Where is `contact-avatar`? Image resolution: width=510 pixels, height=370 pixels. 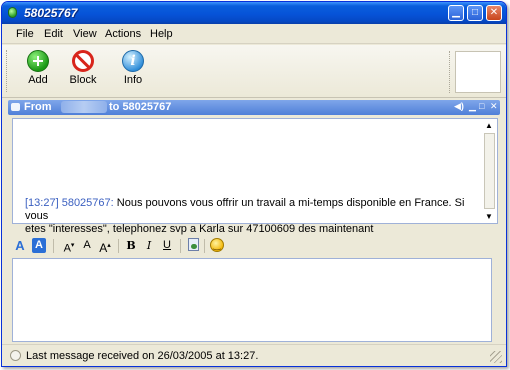 contact-avatar is located at coordinates (478, 72).